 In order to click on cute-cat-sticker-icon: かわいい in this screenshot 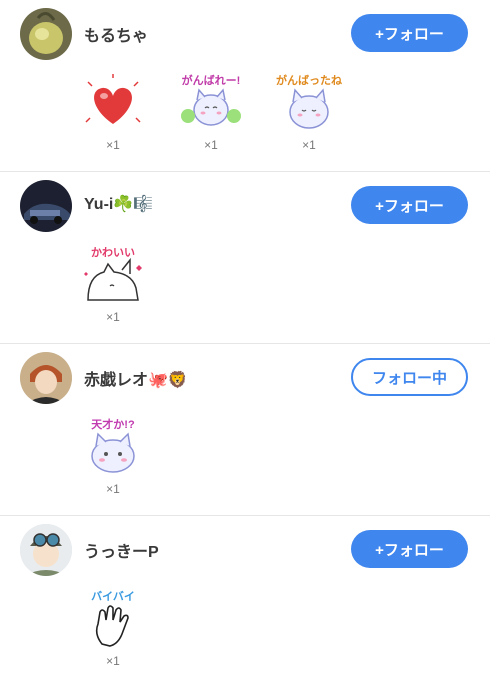, I will do `click(113, 275)`.